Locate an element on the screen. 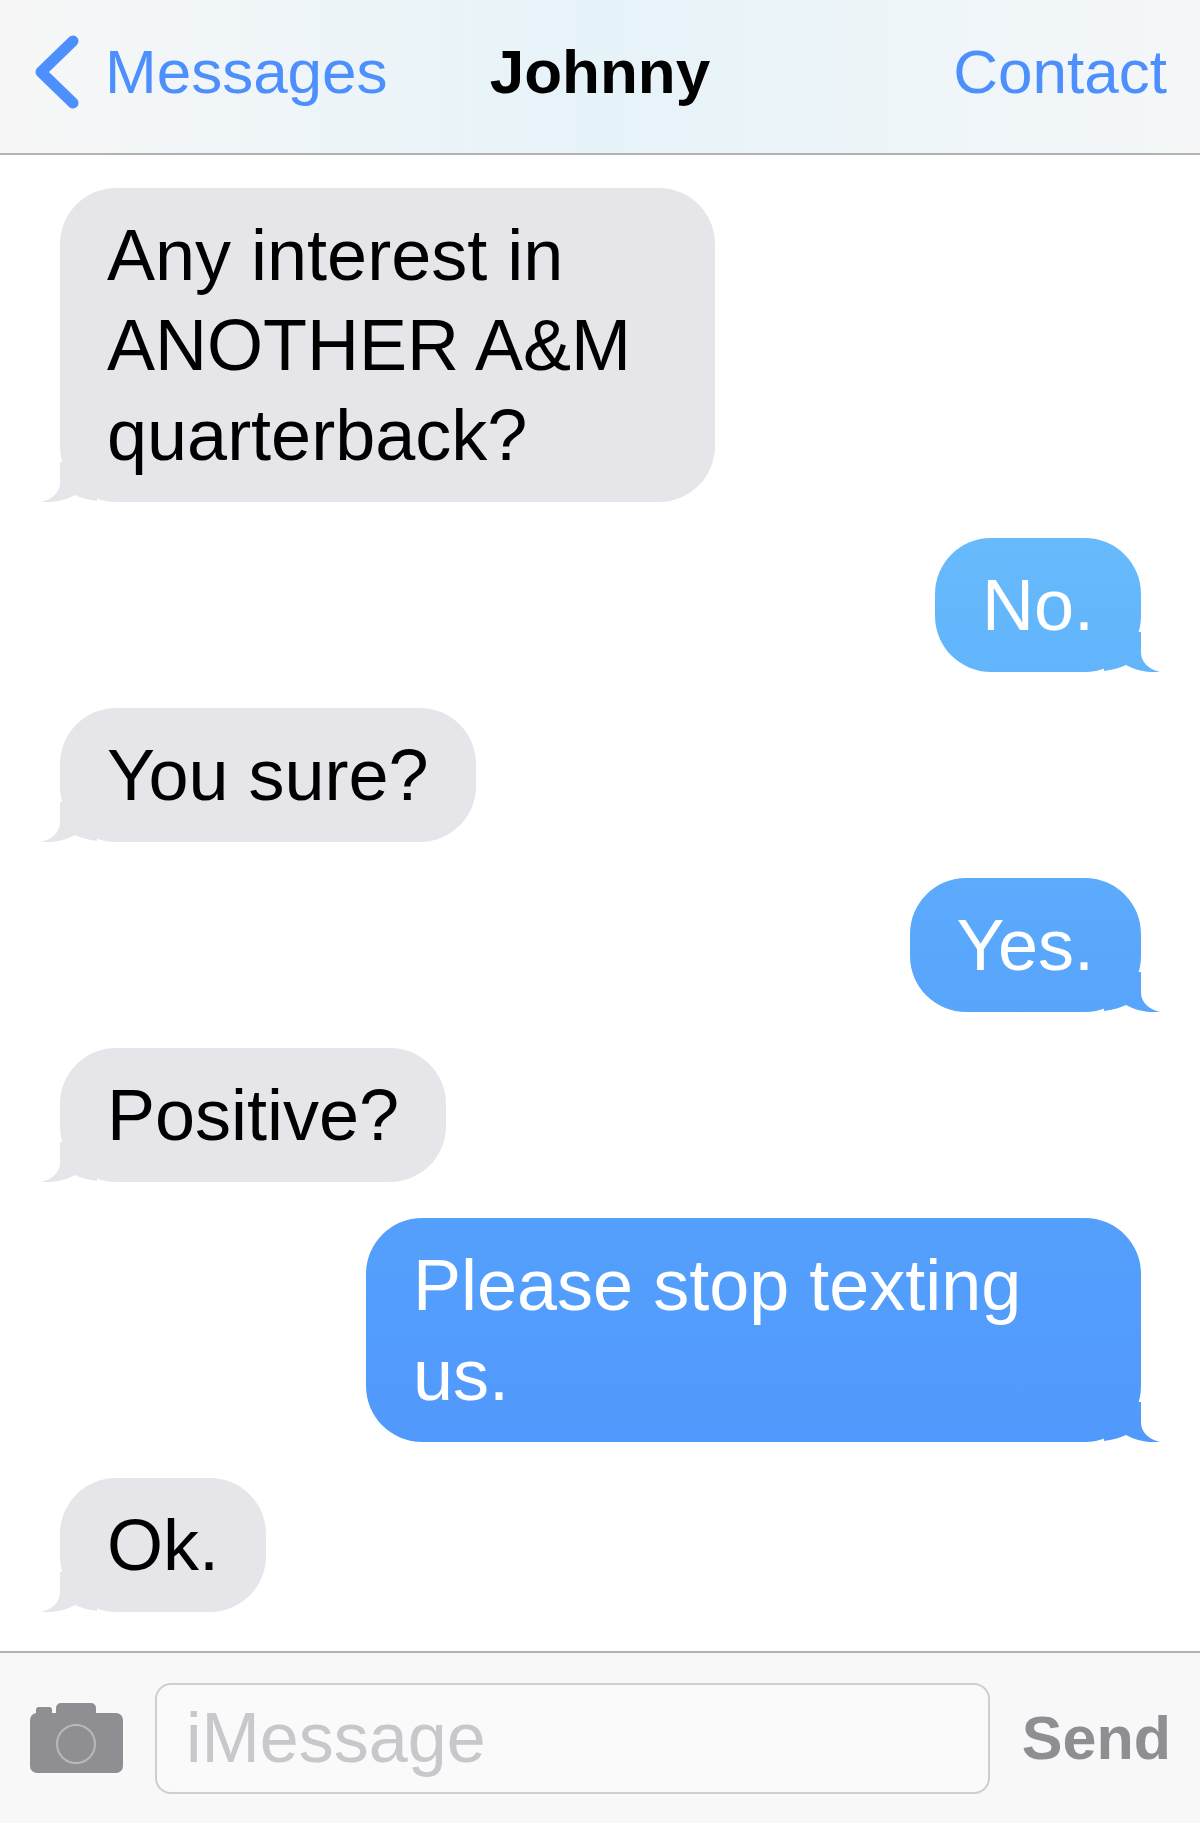  message-text: Any interest in ANOTHER A&M quarterback? is located at coordinates (370, 345).